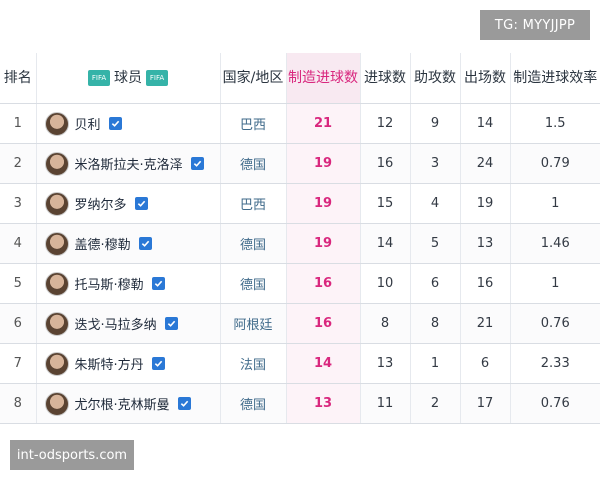  Describe the element at coordinates (555, 363) in the screenshot. I see `efficiency-cell: 2.33` at that location.